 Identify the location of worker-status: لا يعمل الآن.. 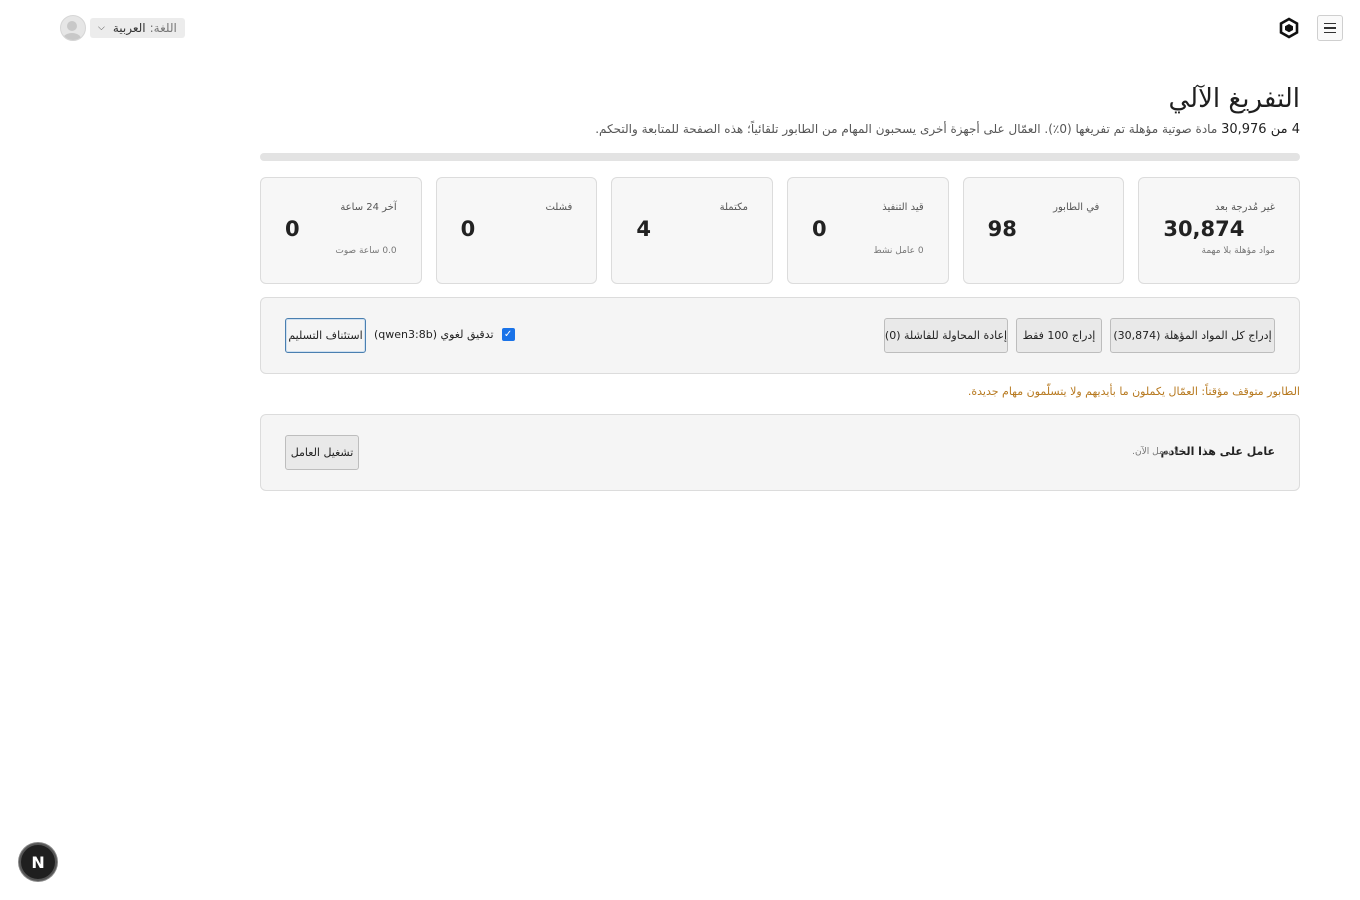
(1155, 452).